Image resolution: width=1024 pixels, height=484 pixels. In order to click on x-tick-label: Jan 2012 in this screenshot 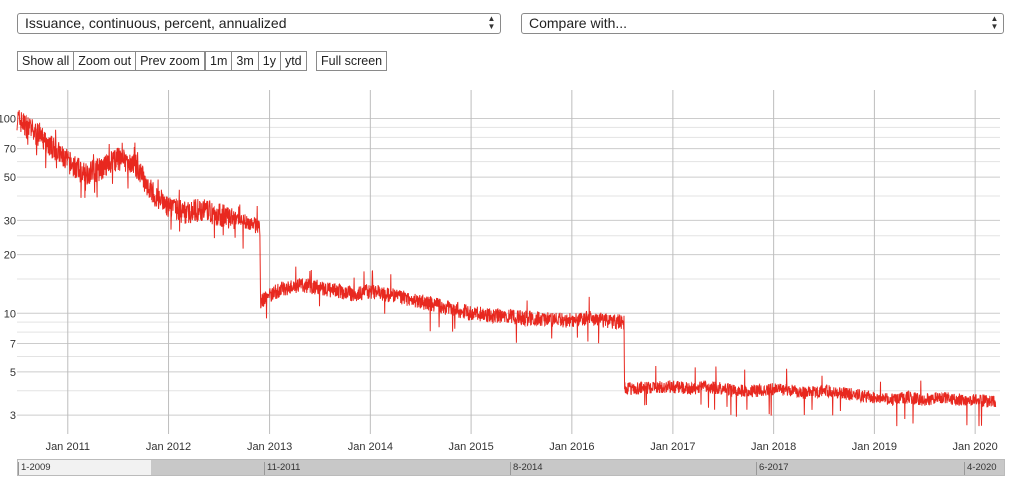, I will do `click(168, 447)`.